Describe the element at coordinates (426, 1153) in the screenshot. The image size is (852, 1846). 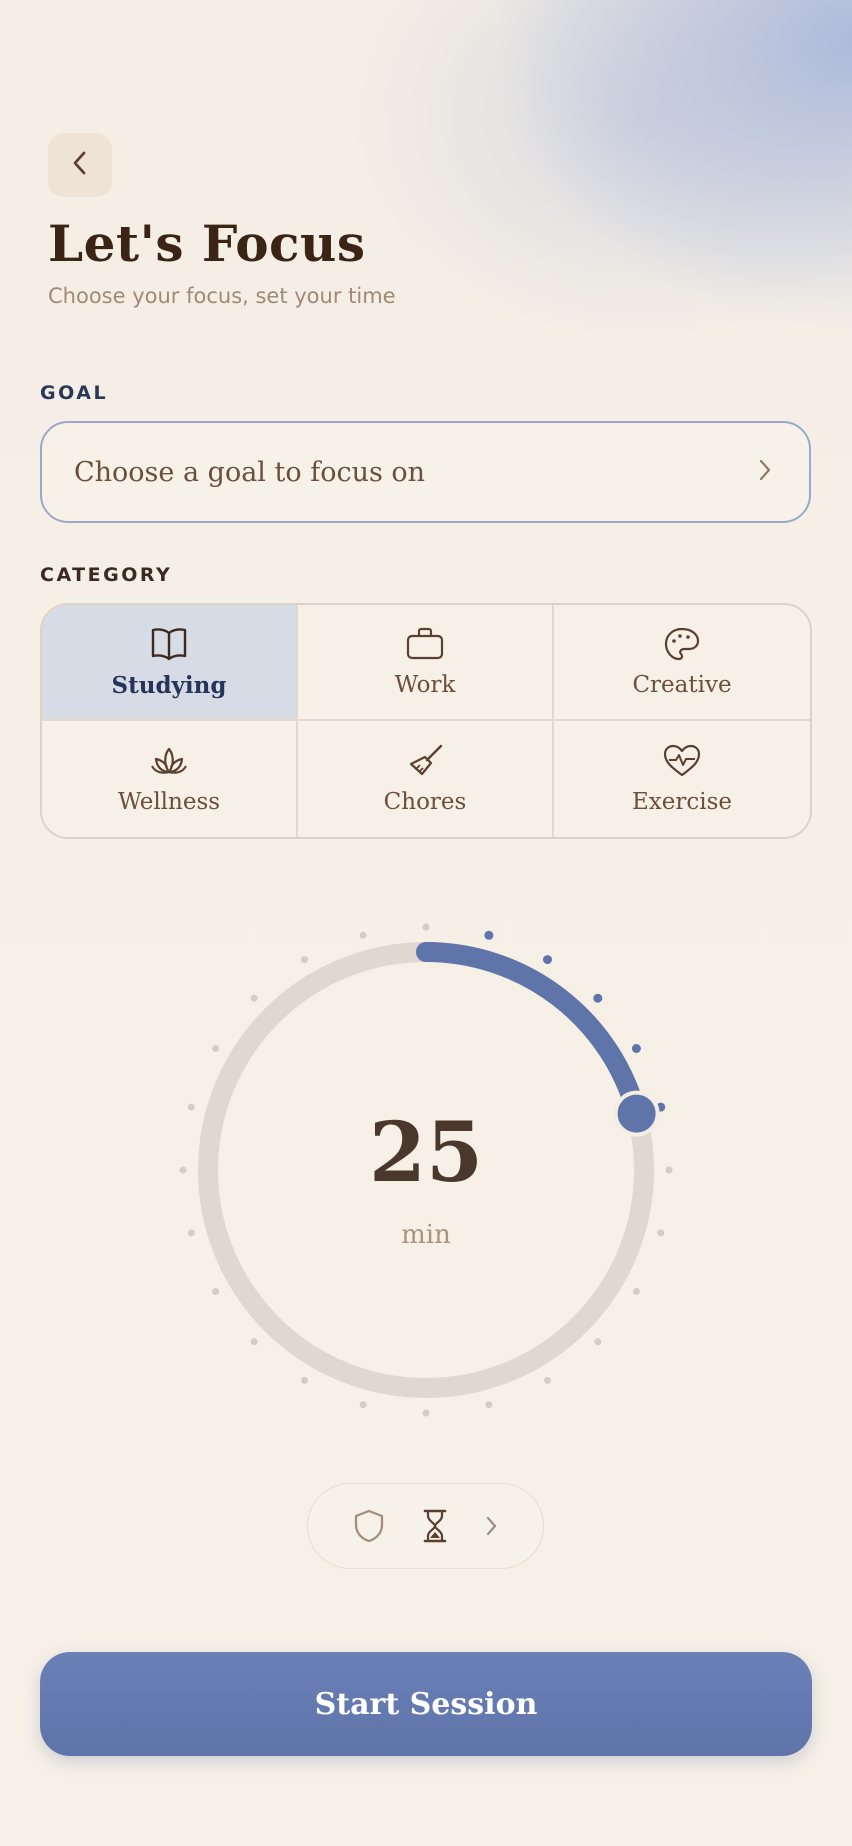
I see `timer-value: 25` at that location.